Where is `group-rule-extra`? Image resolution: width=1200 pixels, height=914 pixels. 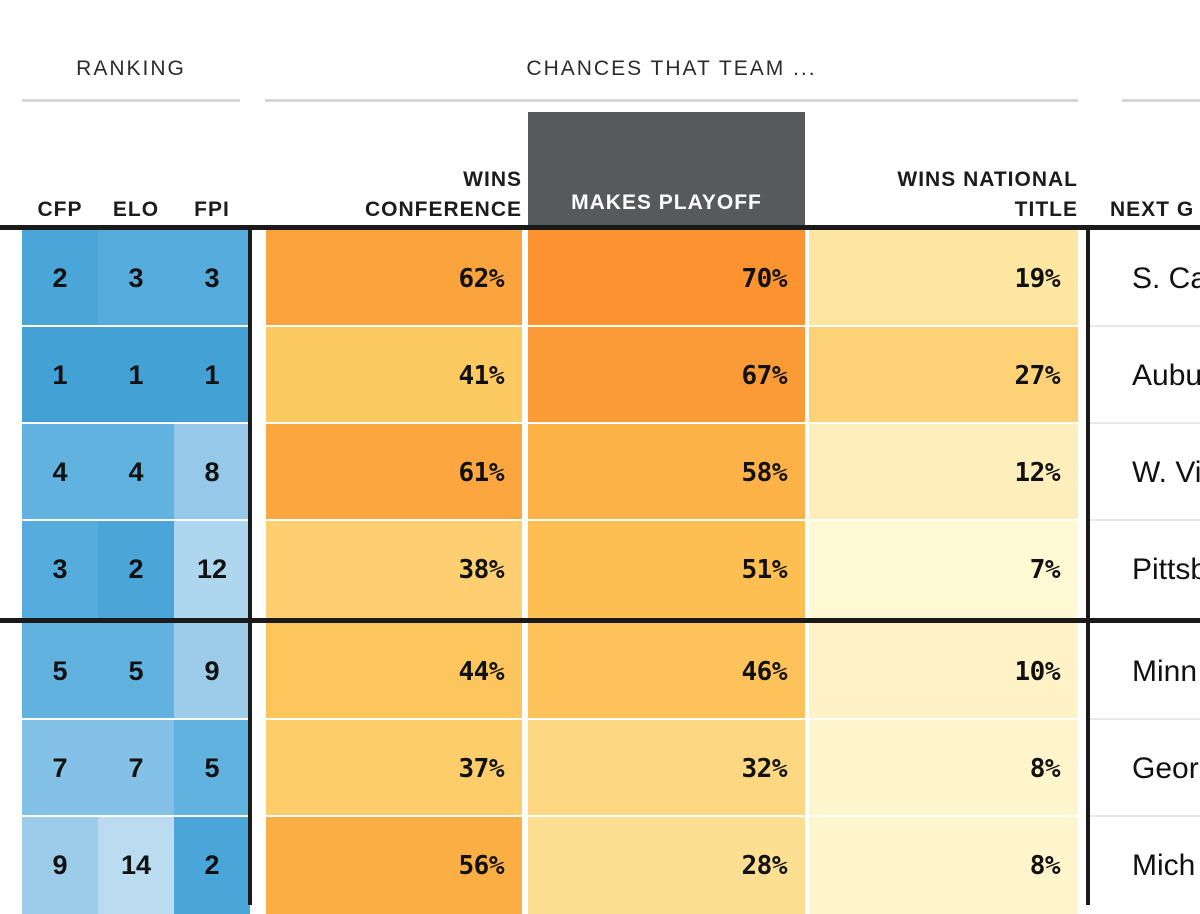
group-rule-extra is located at coordinates (1161, 100).